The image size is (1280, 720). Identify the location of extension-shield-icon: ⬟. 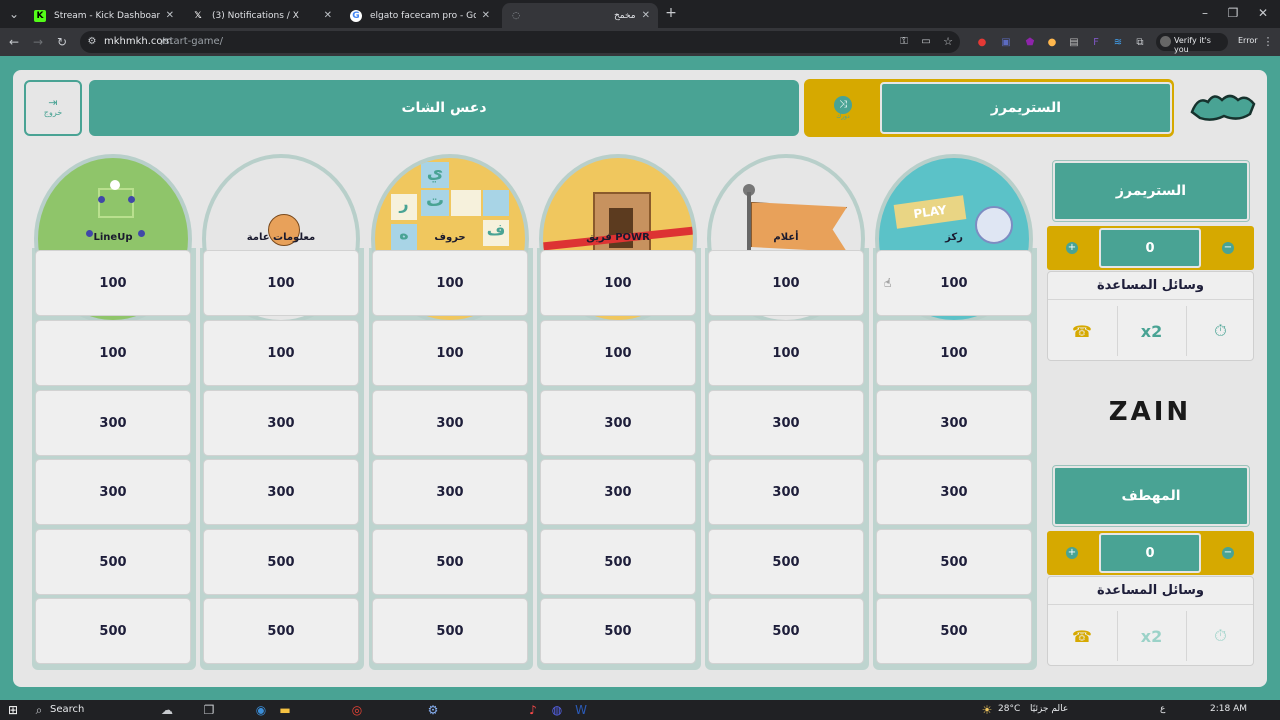
(1030, 43).